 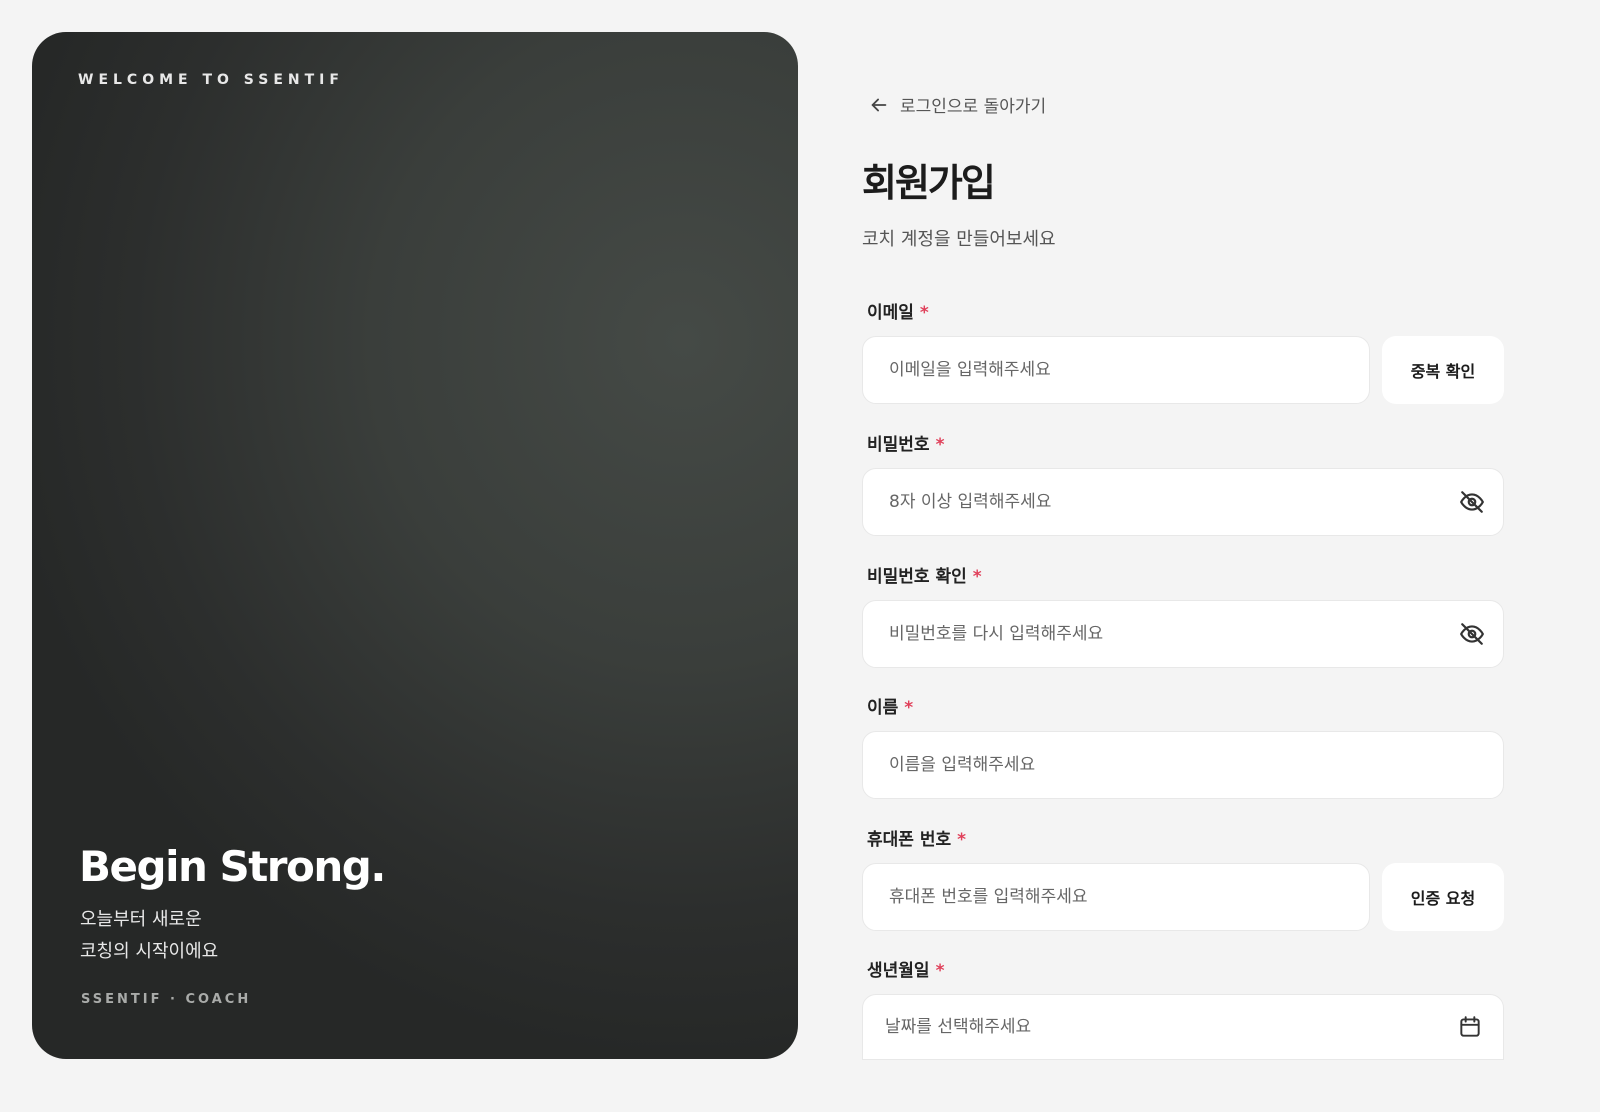 What do you see at coordinates (929, 183) in the screenshot?
I see `page-title: 회원가입` at bounding box center [929, 183].